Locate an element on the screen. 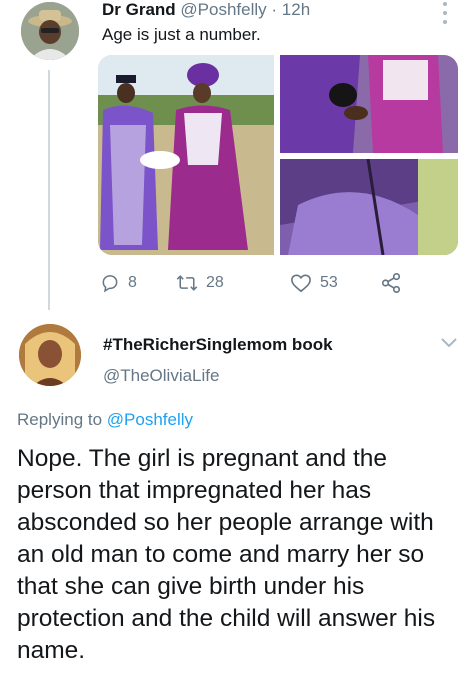 The width and height of the screenshot is (472, 696). like-button: 53 is located at coordinates (314, 283).